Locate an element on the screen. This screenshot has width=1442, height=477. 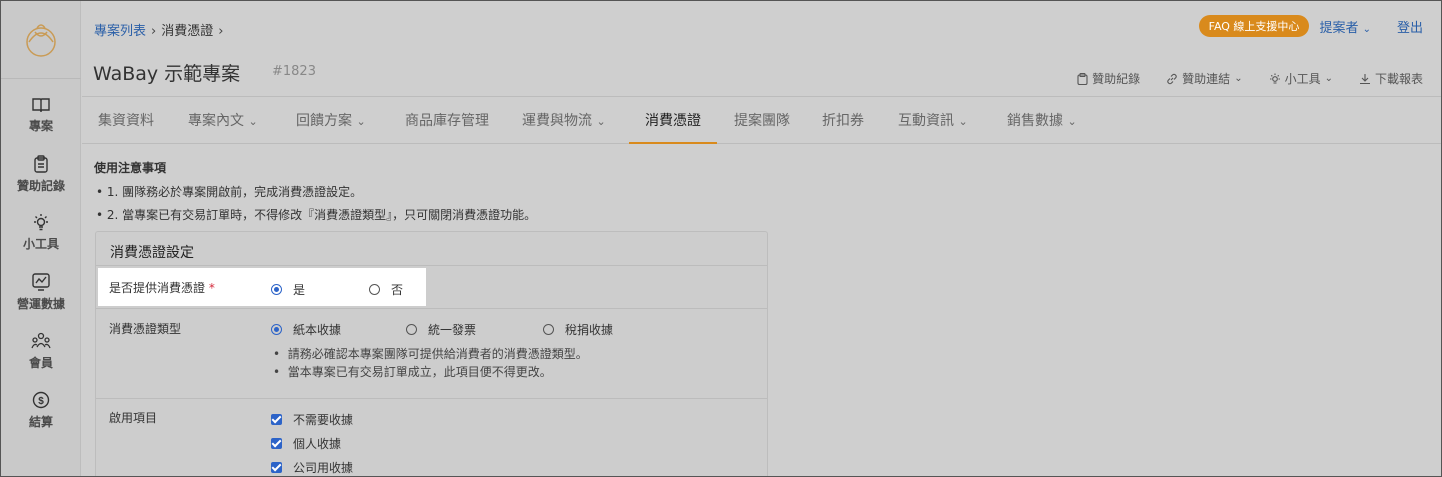
enabled-personal-receipt-checkbox: 個人收據 is located at coordinates (306, 443).